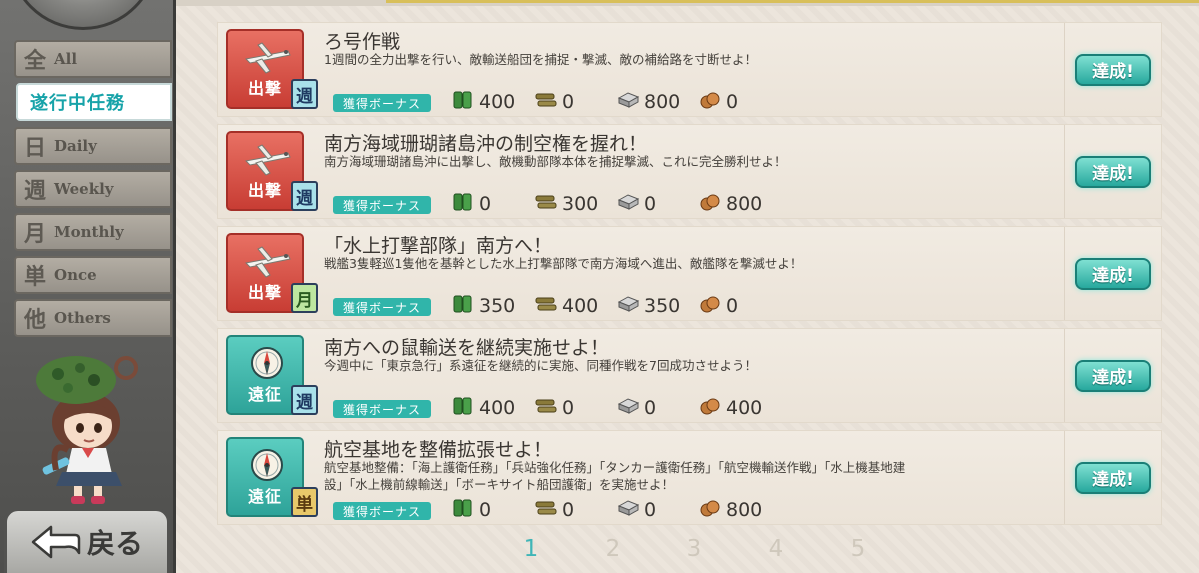 The width and height of the screenshot is (1199, 573). Describe the element at coordinates (694, 549) in the screenshot. I see `page-3-link: 3` at that location.